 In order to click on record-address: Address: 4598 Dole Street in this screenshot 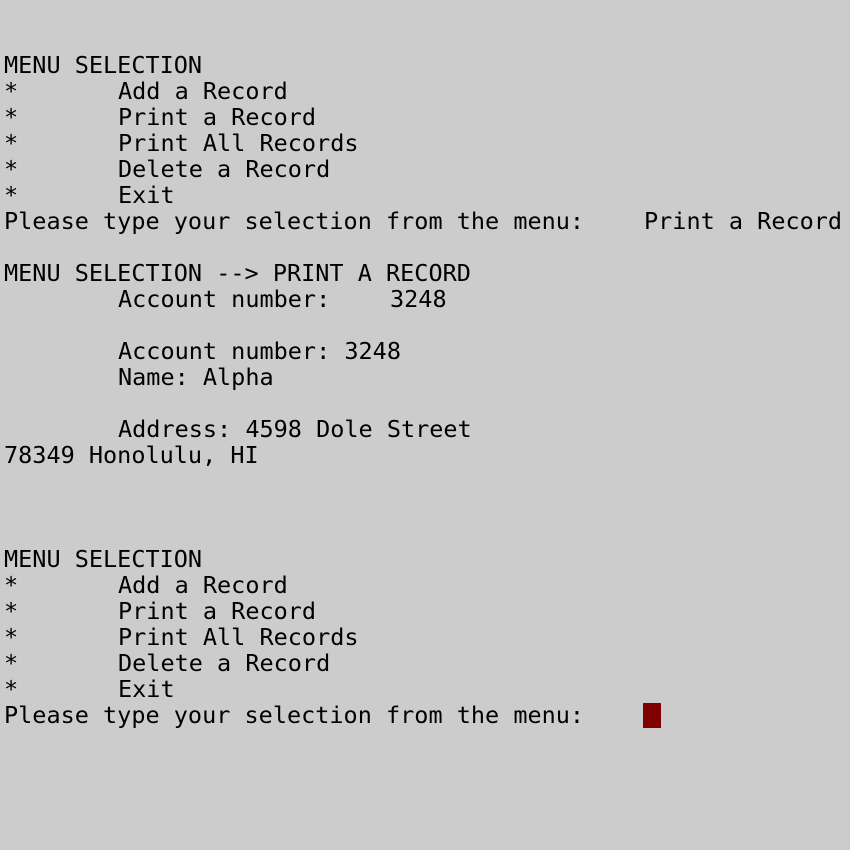, I will do `click(295, 429)`.